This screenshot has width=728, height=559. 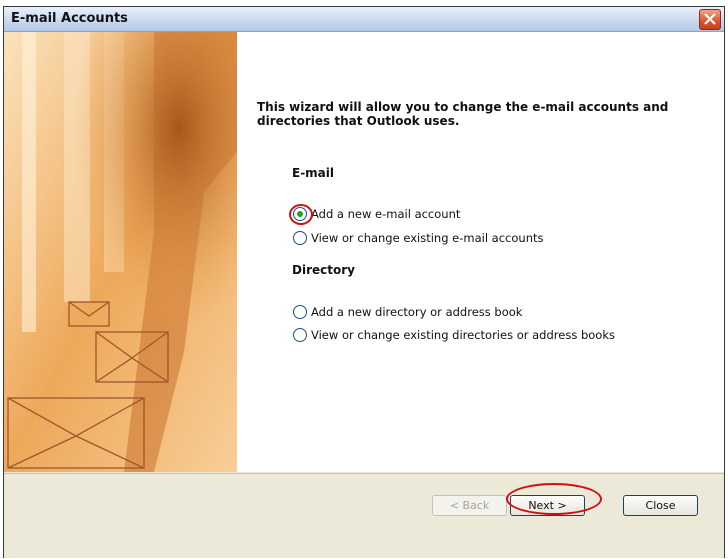 I want to click on radio-view-email-accounts: View or change existing e-mail accounts, so click(x=418, y=238).